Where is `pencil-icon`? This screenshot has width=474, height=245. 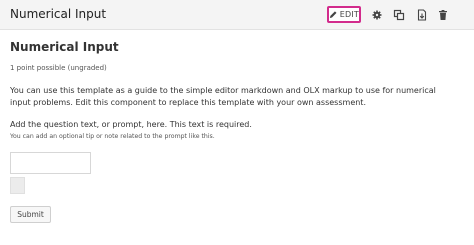
pencil-icon is located at coordinates (333, 14).